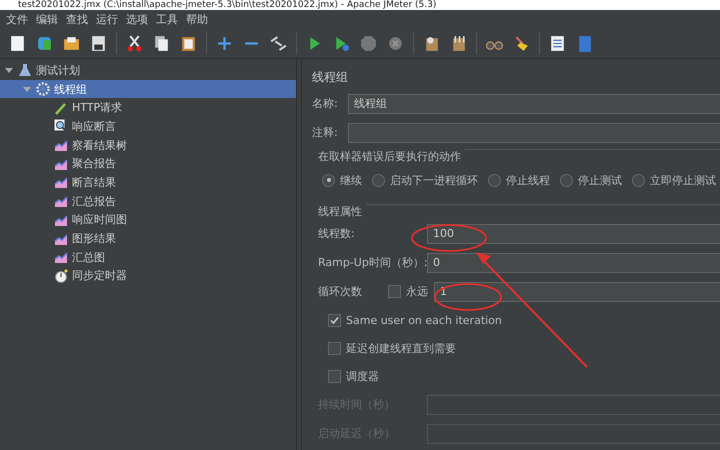 This screenshot has height=450, width=720. I want to click on tree-item: 图形结果, so click(148, 238).